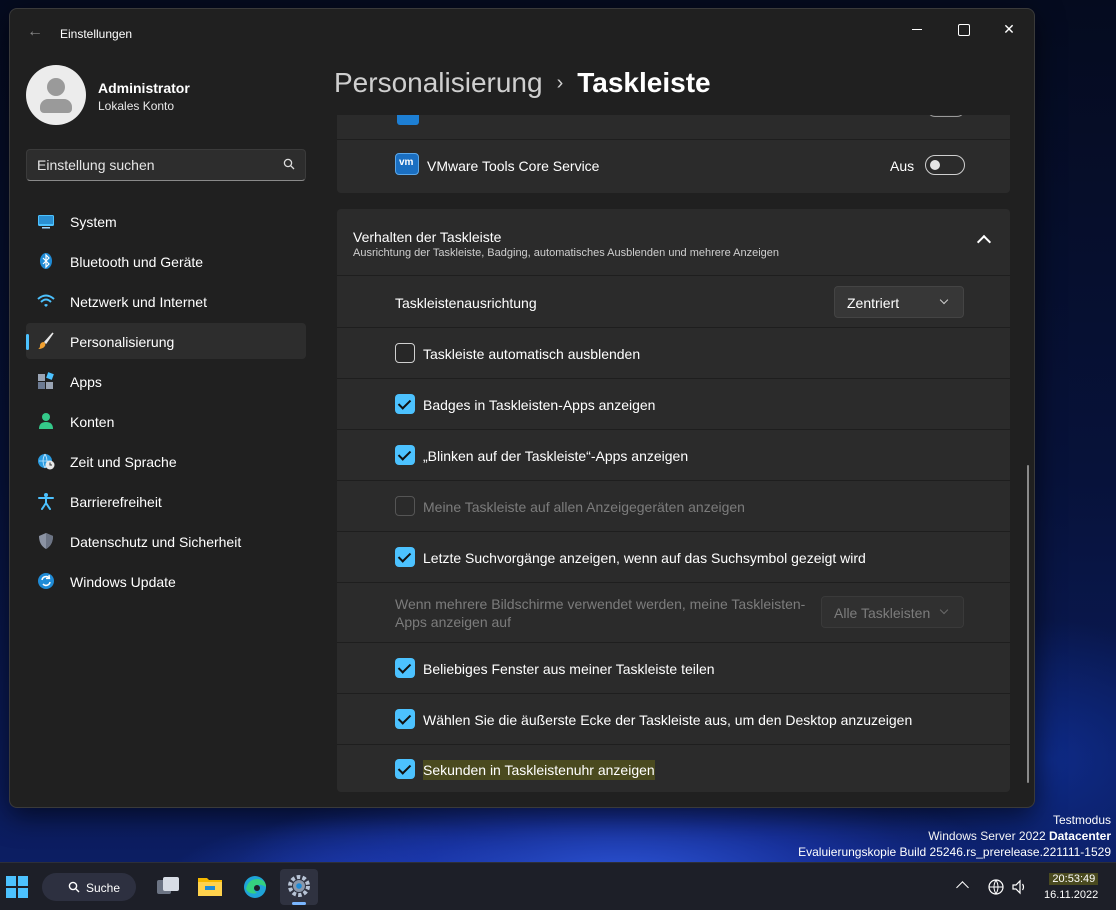 This screenshot has width=1116, height=910. I want to click on sidebar-item-apps: Apps, so click(166, 381).